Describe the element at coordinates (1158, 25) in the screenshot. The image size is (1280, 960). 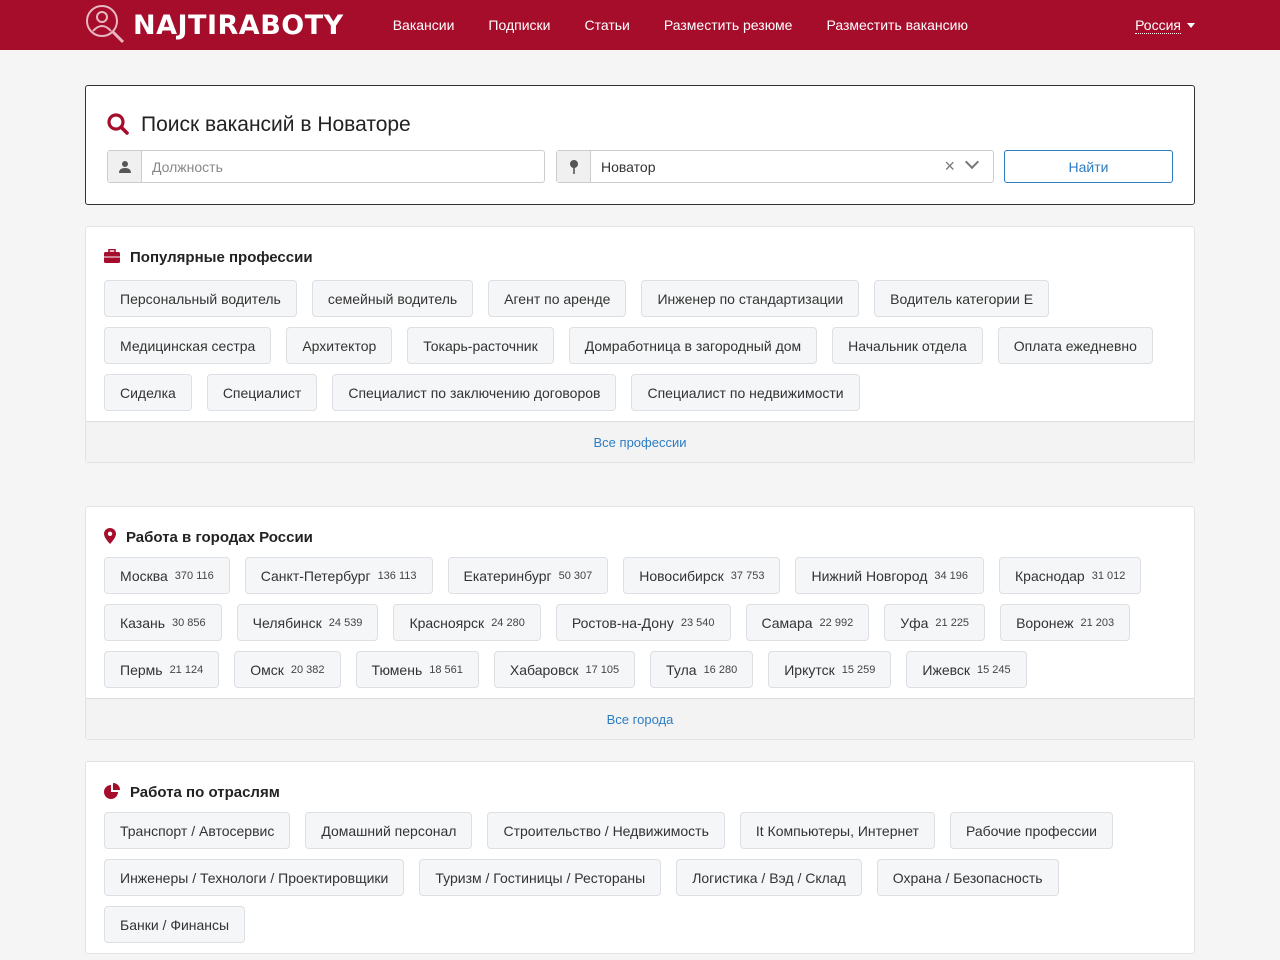
I see `region-label: Россия` at that location.